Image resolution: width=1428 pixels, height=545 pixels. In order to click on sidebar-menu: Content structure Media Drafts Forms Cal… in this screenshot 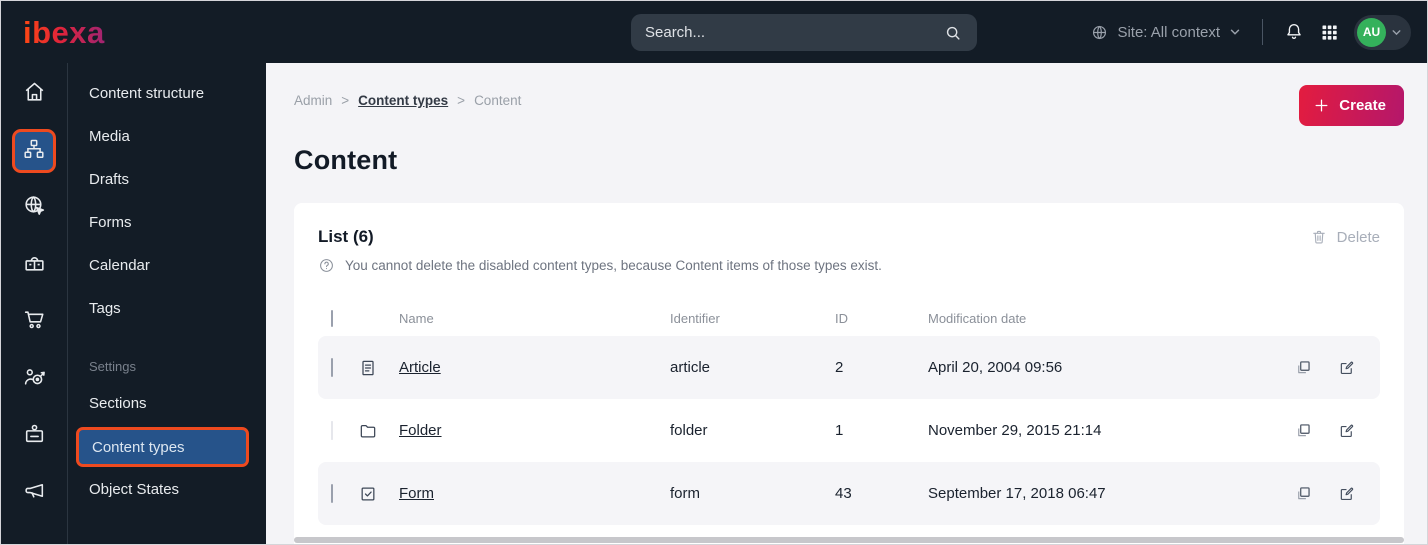, I will do `click(167, 303)`.